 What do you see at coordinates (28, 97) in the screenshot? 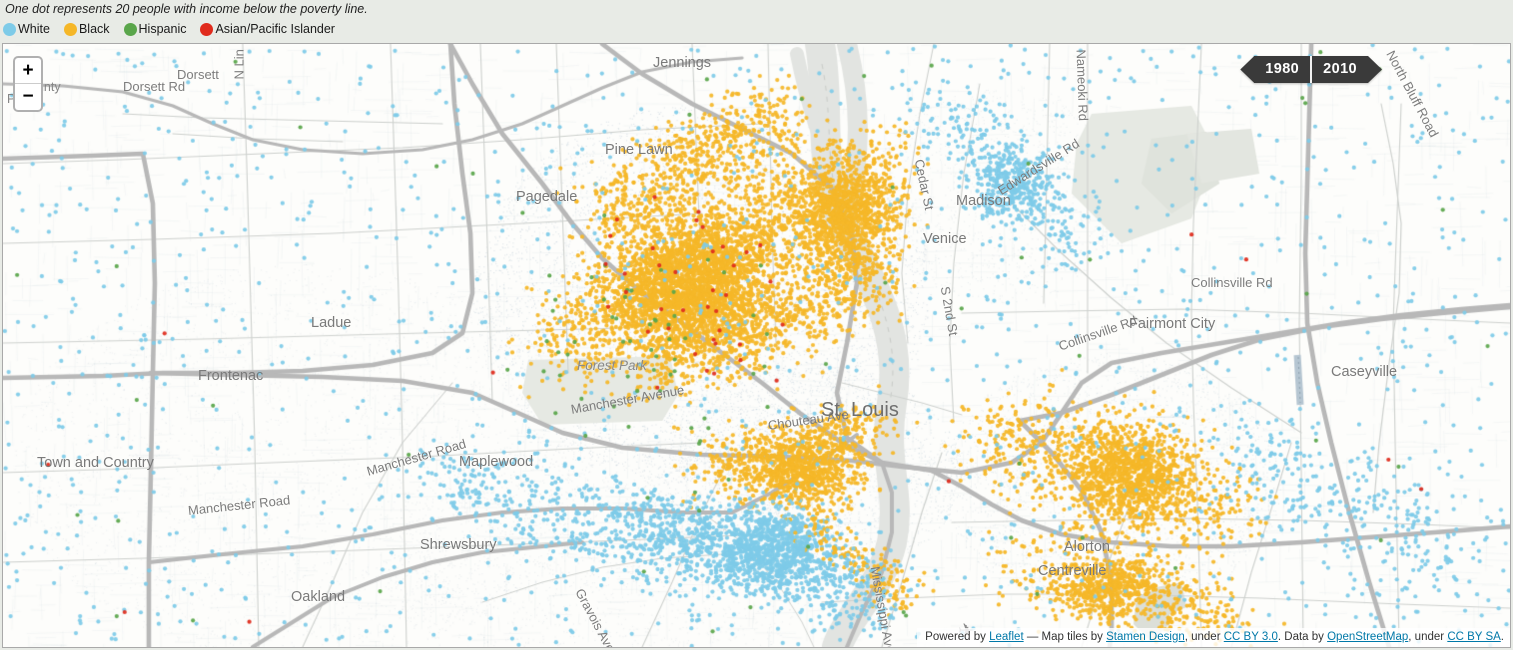
I see `zoom-out-button: −` at bounding box center [28, 97].